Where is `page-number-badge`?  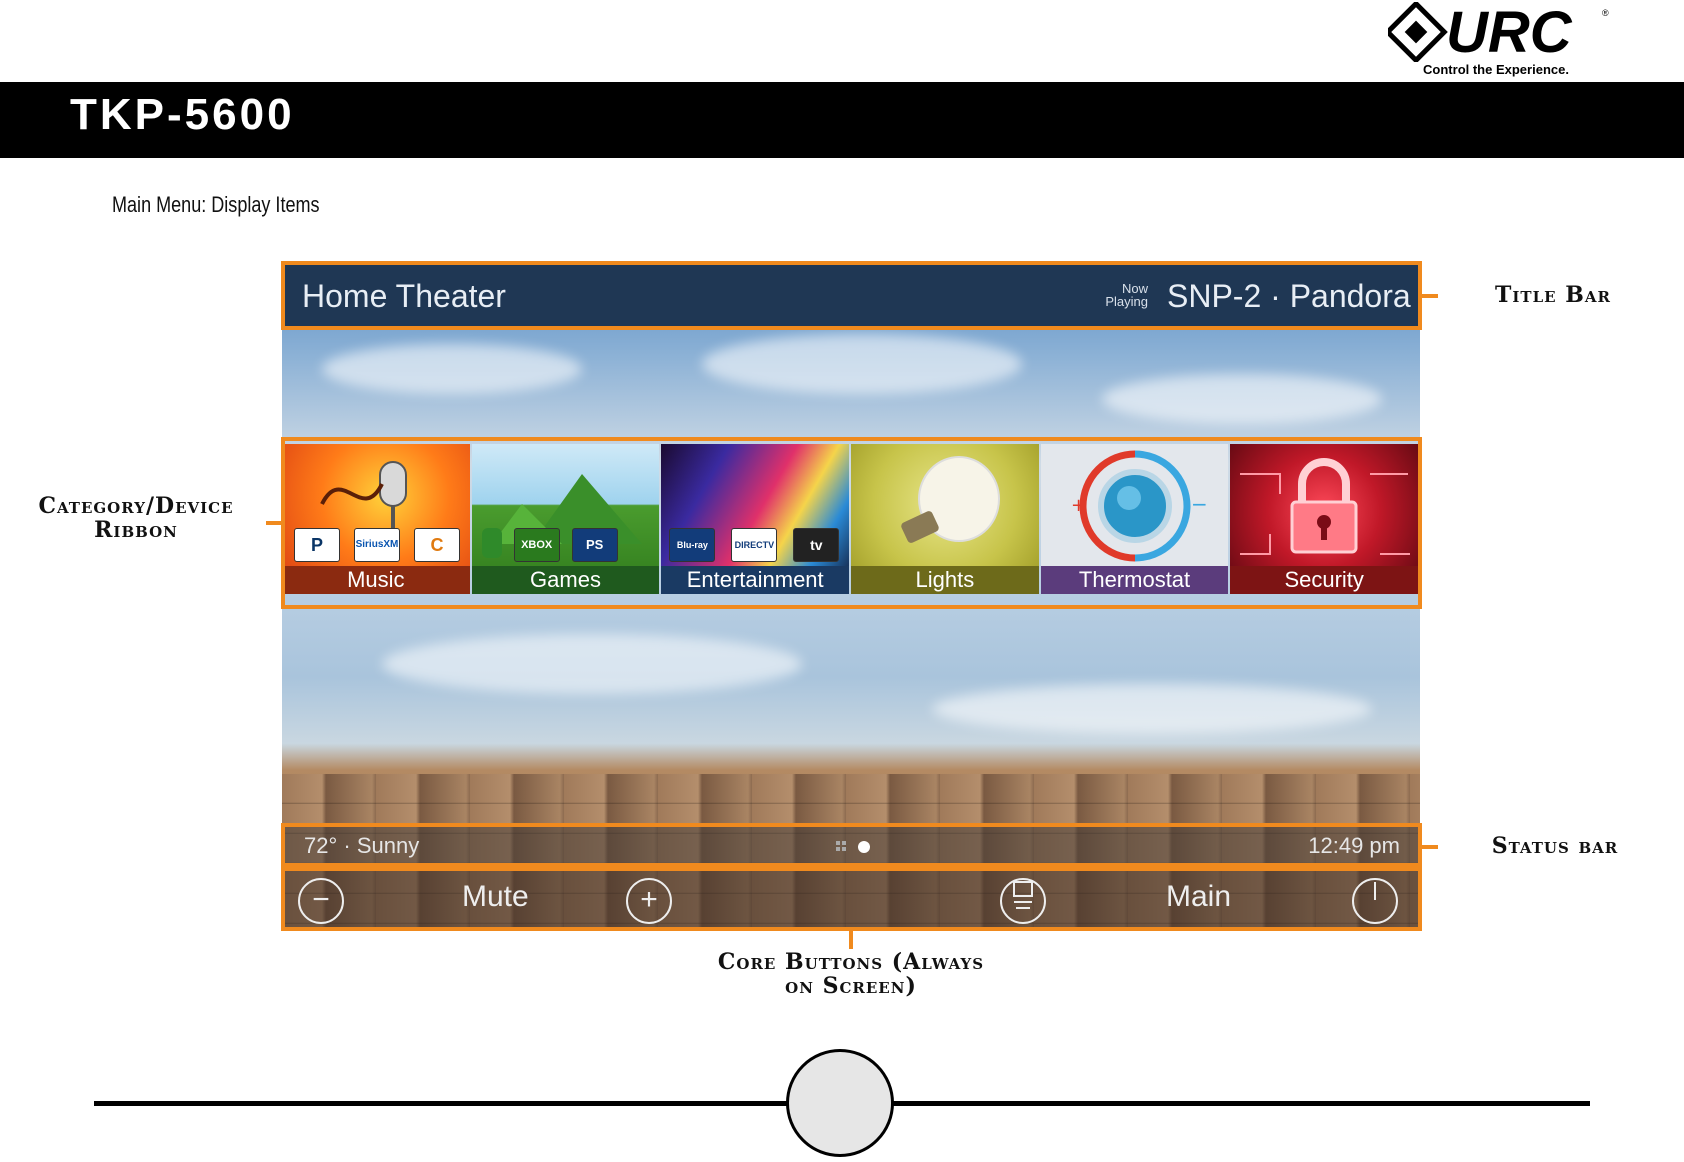 page-number-badge is located at coordinates (840, 1103).